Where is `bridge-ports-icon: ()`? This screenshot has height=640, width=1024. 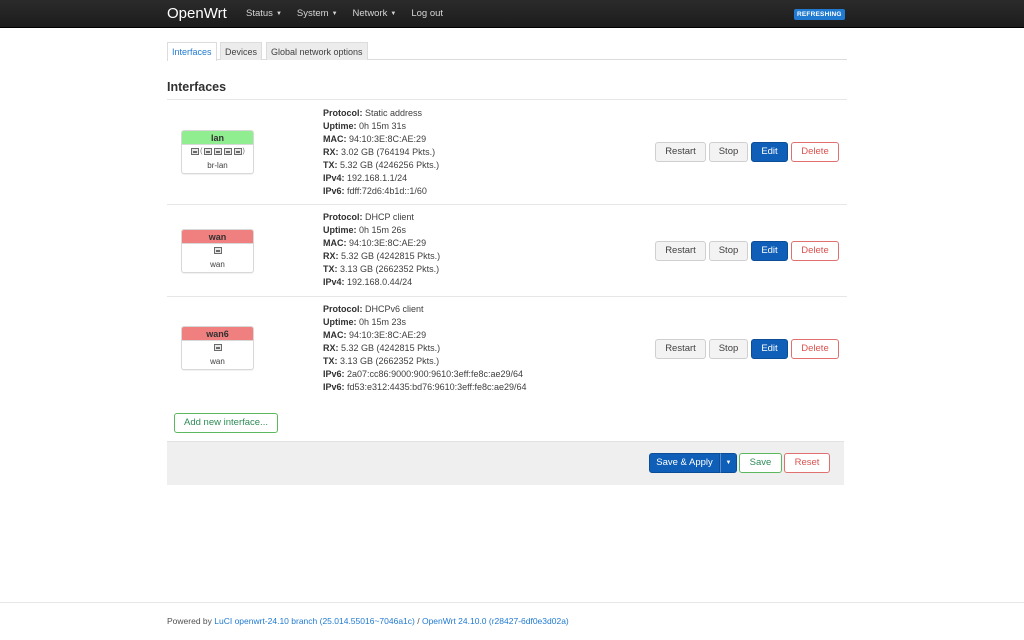
bridge-ports-icon: () is located at coordinates (217, 153).